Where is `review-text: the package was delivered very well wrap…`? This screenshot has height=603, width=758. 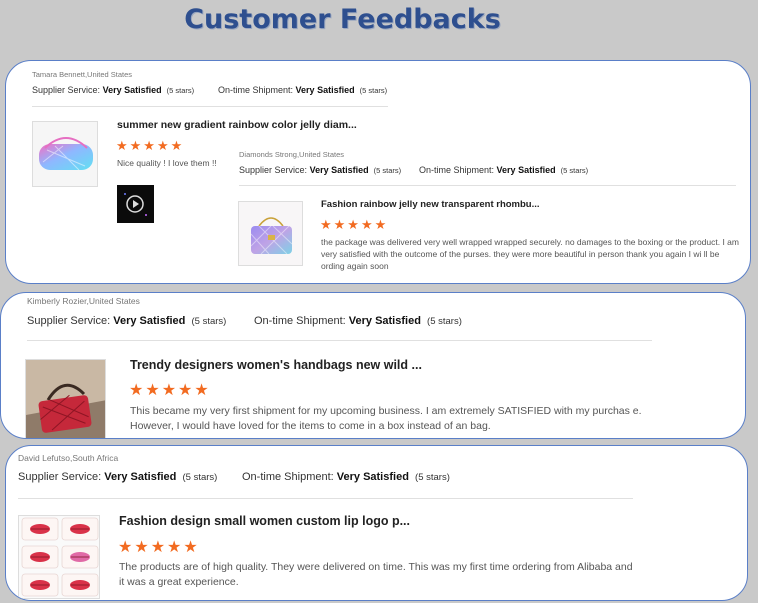
review-text: the package was delivered very well wrap… is located at coordinates (530, 254).